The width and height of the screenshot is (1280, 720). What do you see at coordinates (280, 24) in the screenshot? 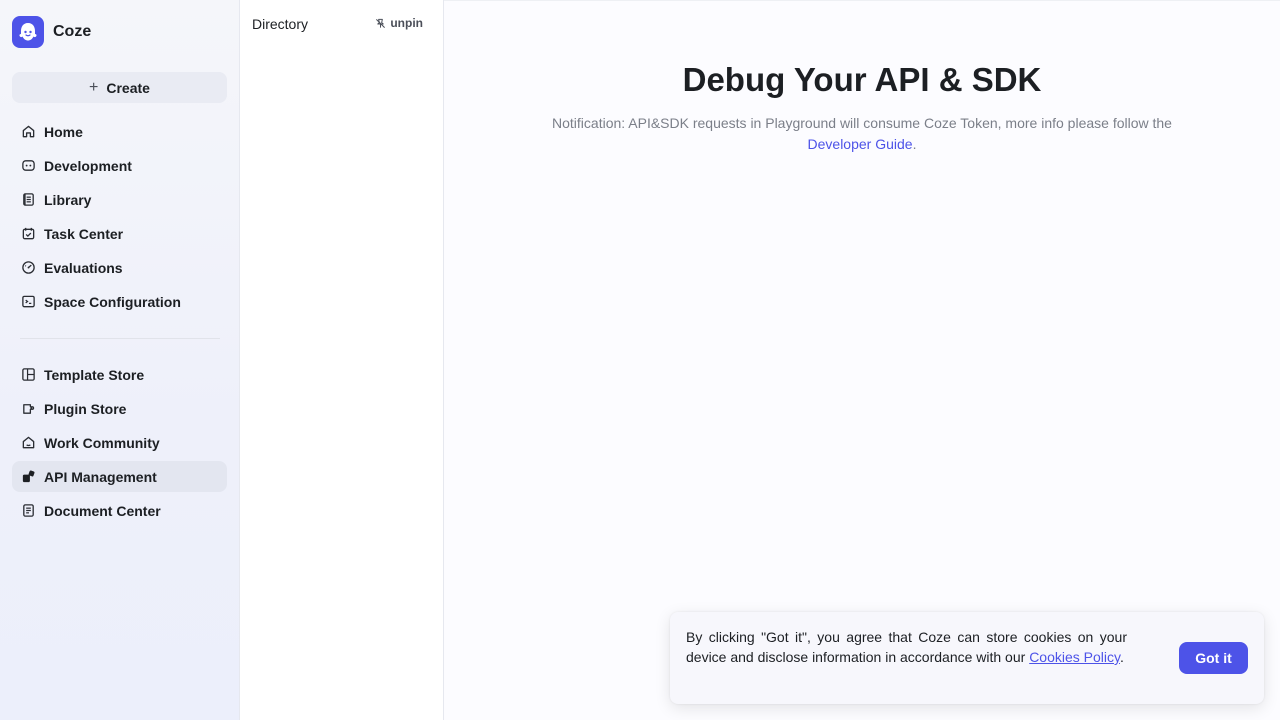
I see `directory-title: Directory` at bounding box center [280, 24].